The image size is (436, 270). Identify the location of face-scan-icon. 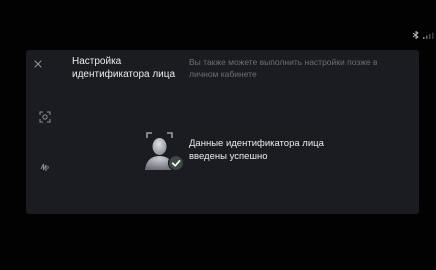
(45, 117).